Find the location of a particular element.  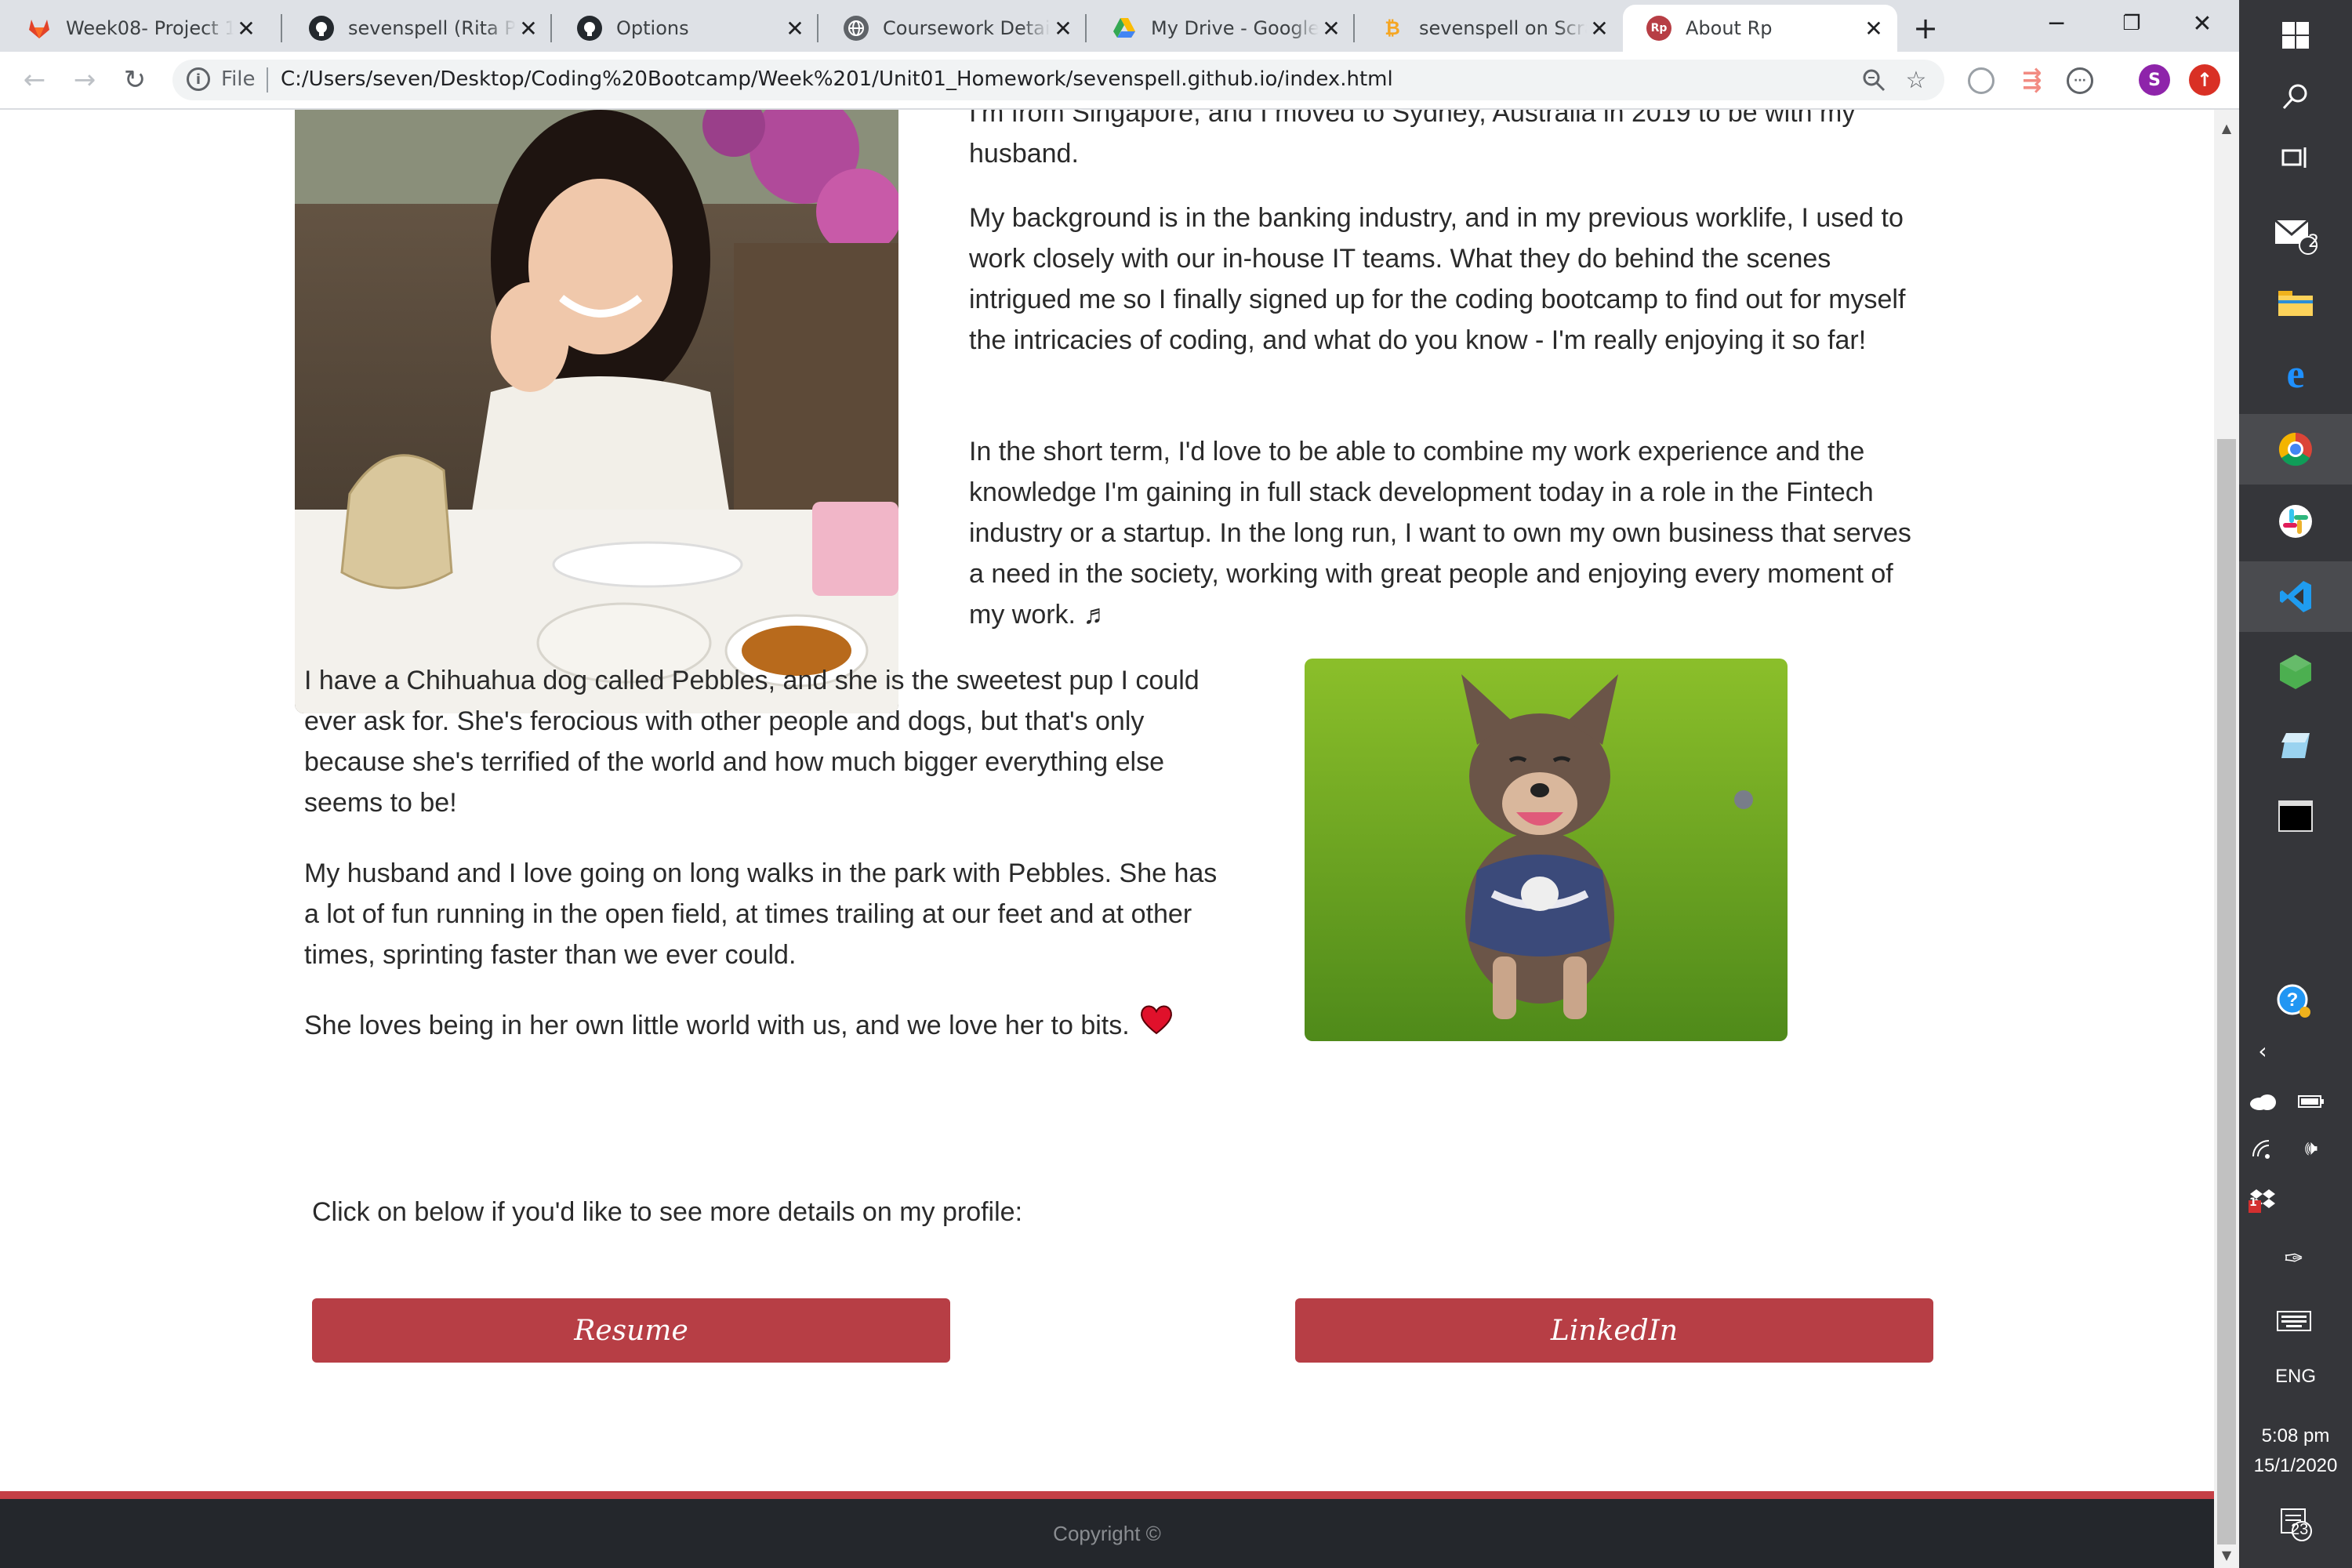

tab-about-rp: Rp About Rp ✕ is located at coordinates (1760, 28).